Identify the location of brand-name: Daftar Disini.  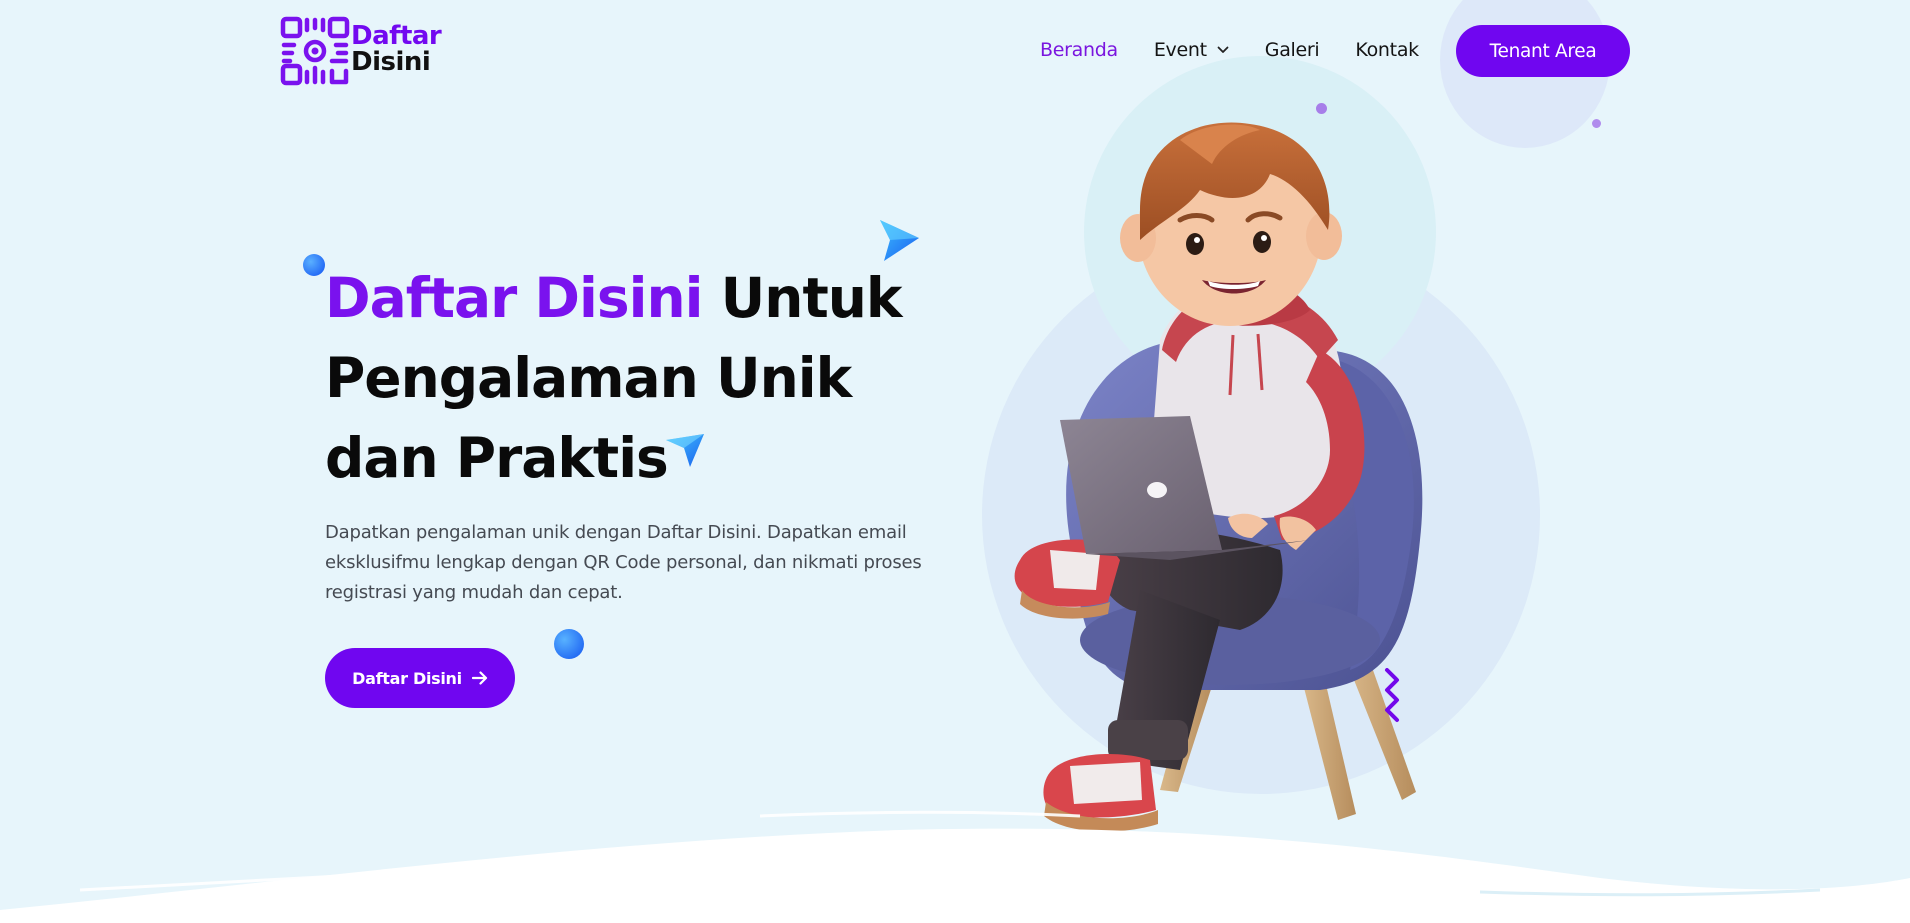
(396, 49).